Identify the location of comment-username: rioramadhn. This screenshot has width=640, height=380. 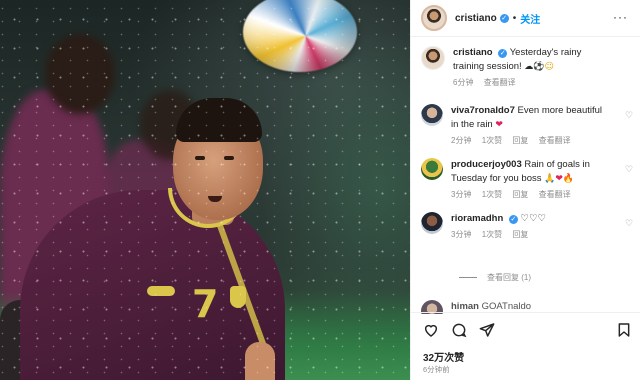
(477, 218).